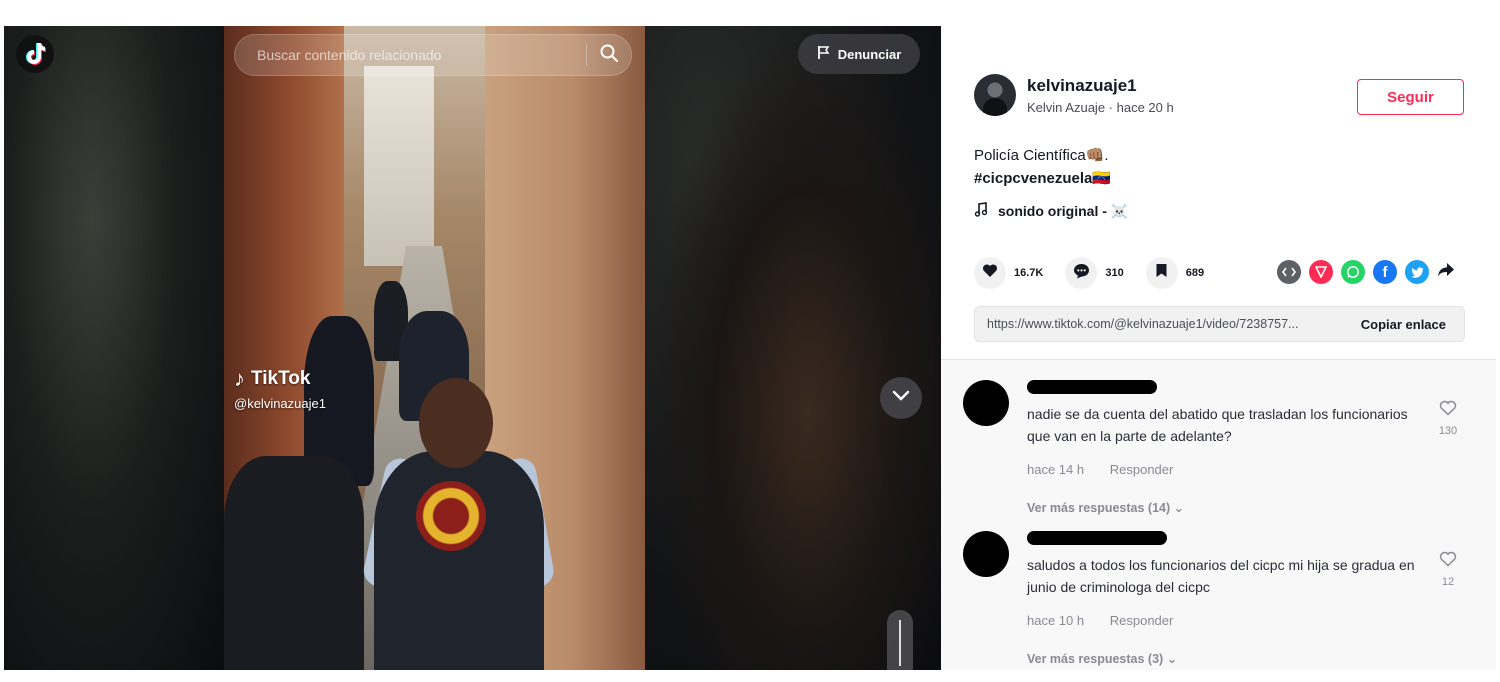 The height and width of the screenshot is (682, 1500). I want to click on video-scene-head, so click(456, 423).